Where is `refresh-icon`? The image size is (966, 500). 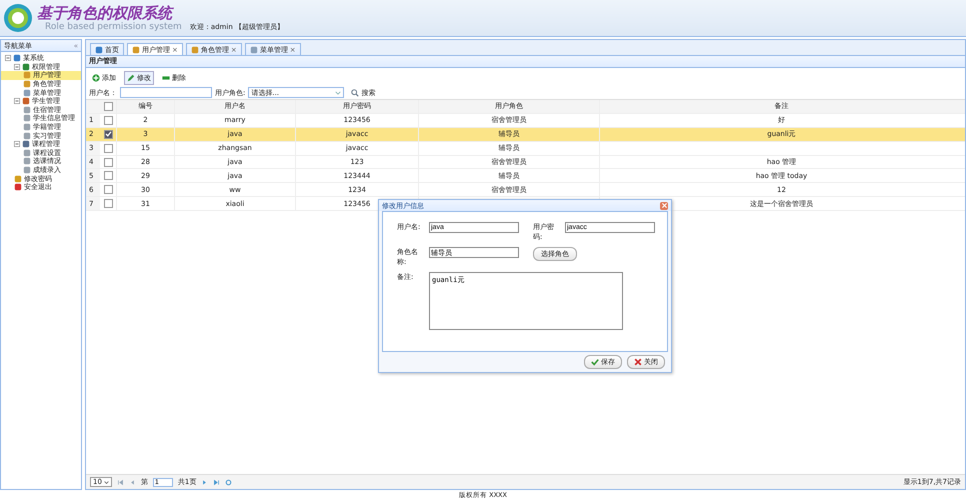
refresh-icon is located at coordinates (228, 482).